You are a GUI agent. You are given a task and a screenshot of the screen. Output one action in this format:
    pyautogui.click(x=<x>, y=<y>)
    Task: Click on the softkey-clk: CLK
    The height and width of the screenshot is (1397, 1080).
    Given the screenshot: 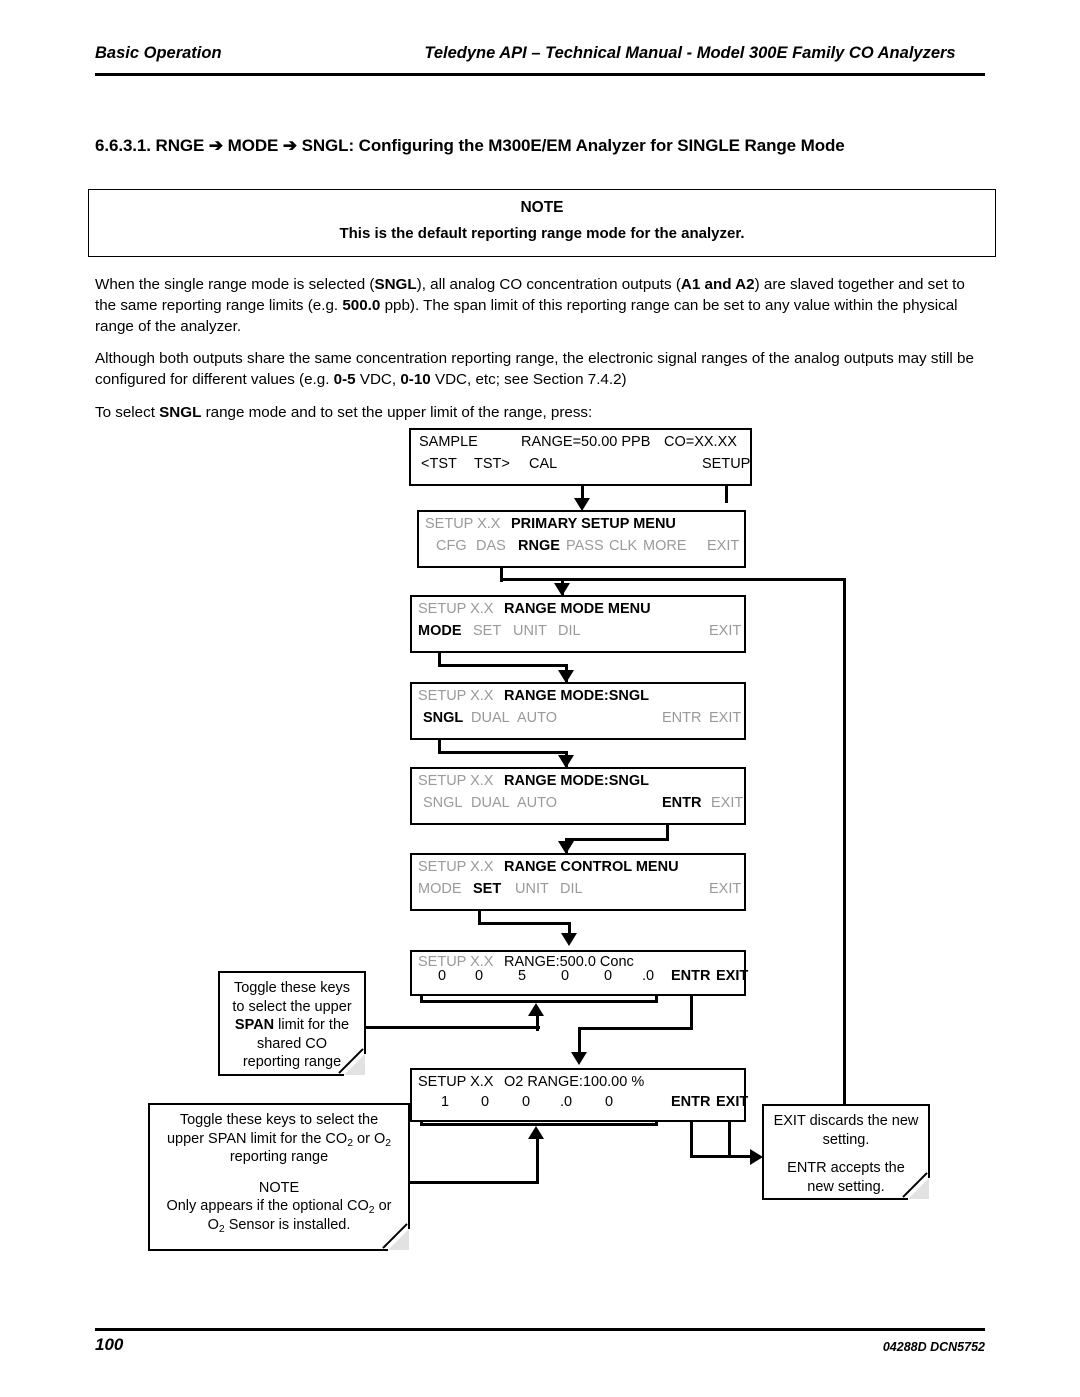 What is the action you would take?
    pyautogui.click(x=623, y=546)
    